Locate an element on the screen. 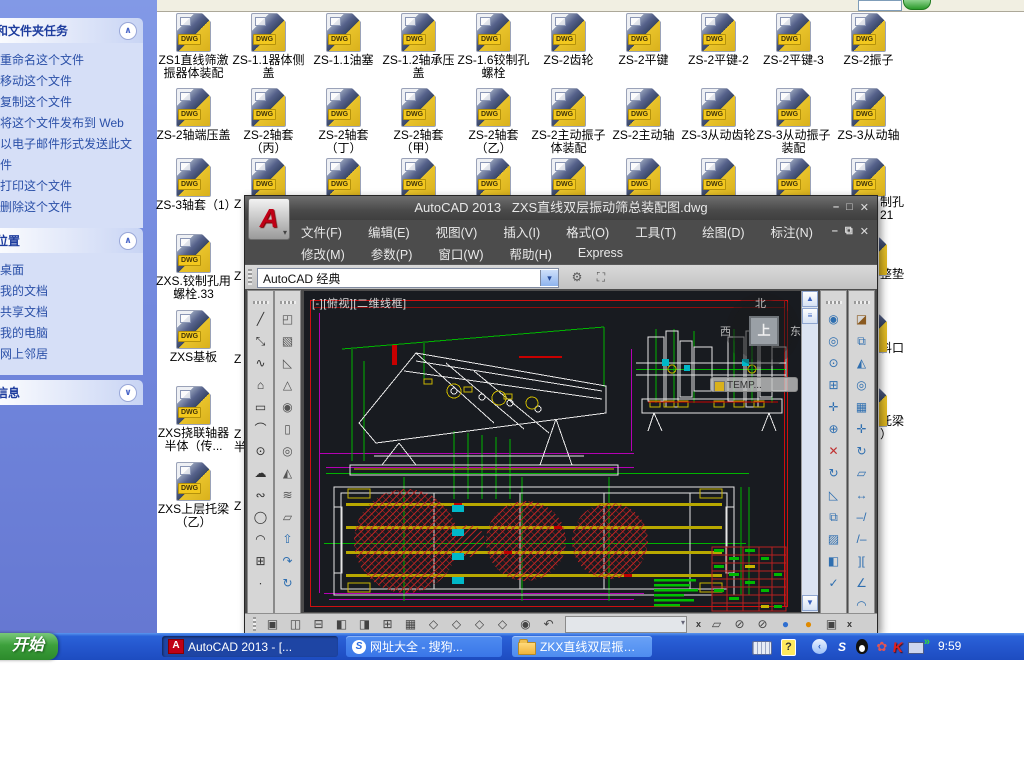 This screenshot has height=768, width=1024. cone-icon: △ is located at coordinates (287, 385).